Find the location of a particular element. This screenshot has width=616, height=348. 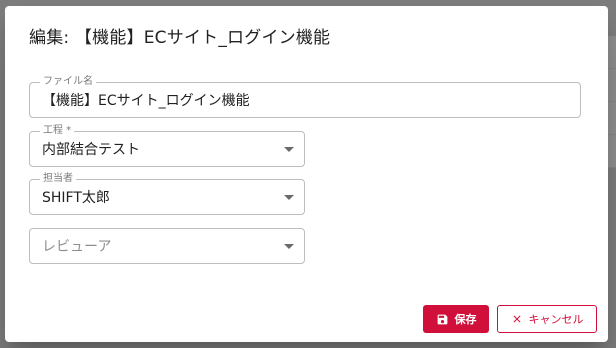

process-value: 内部結合テスト is located at coordinates (91, 150).